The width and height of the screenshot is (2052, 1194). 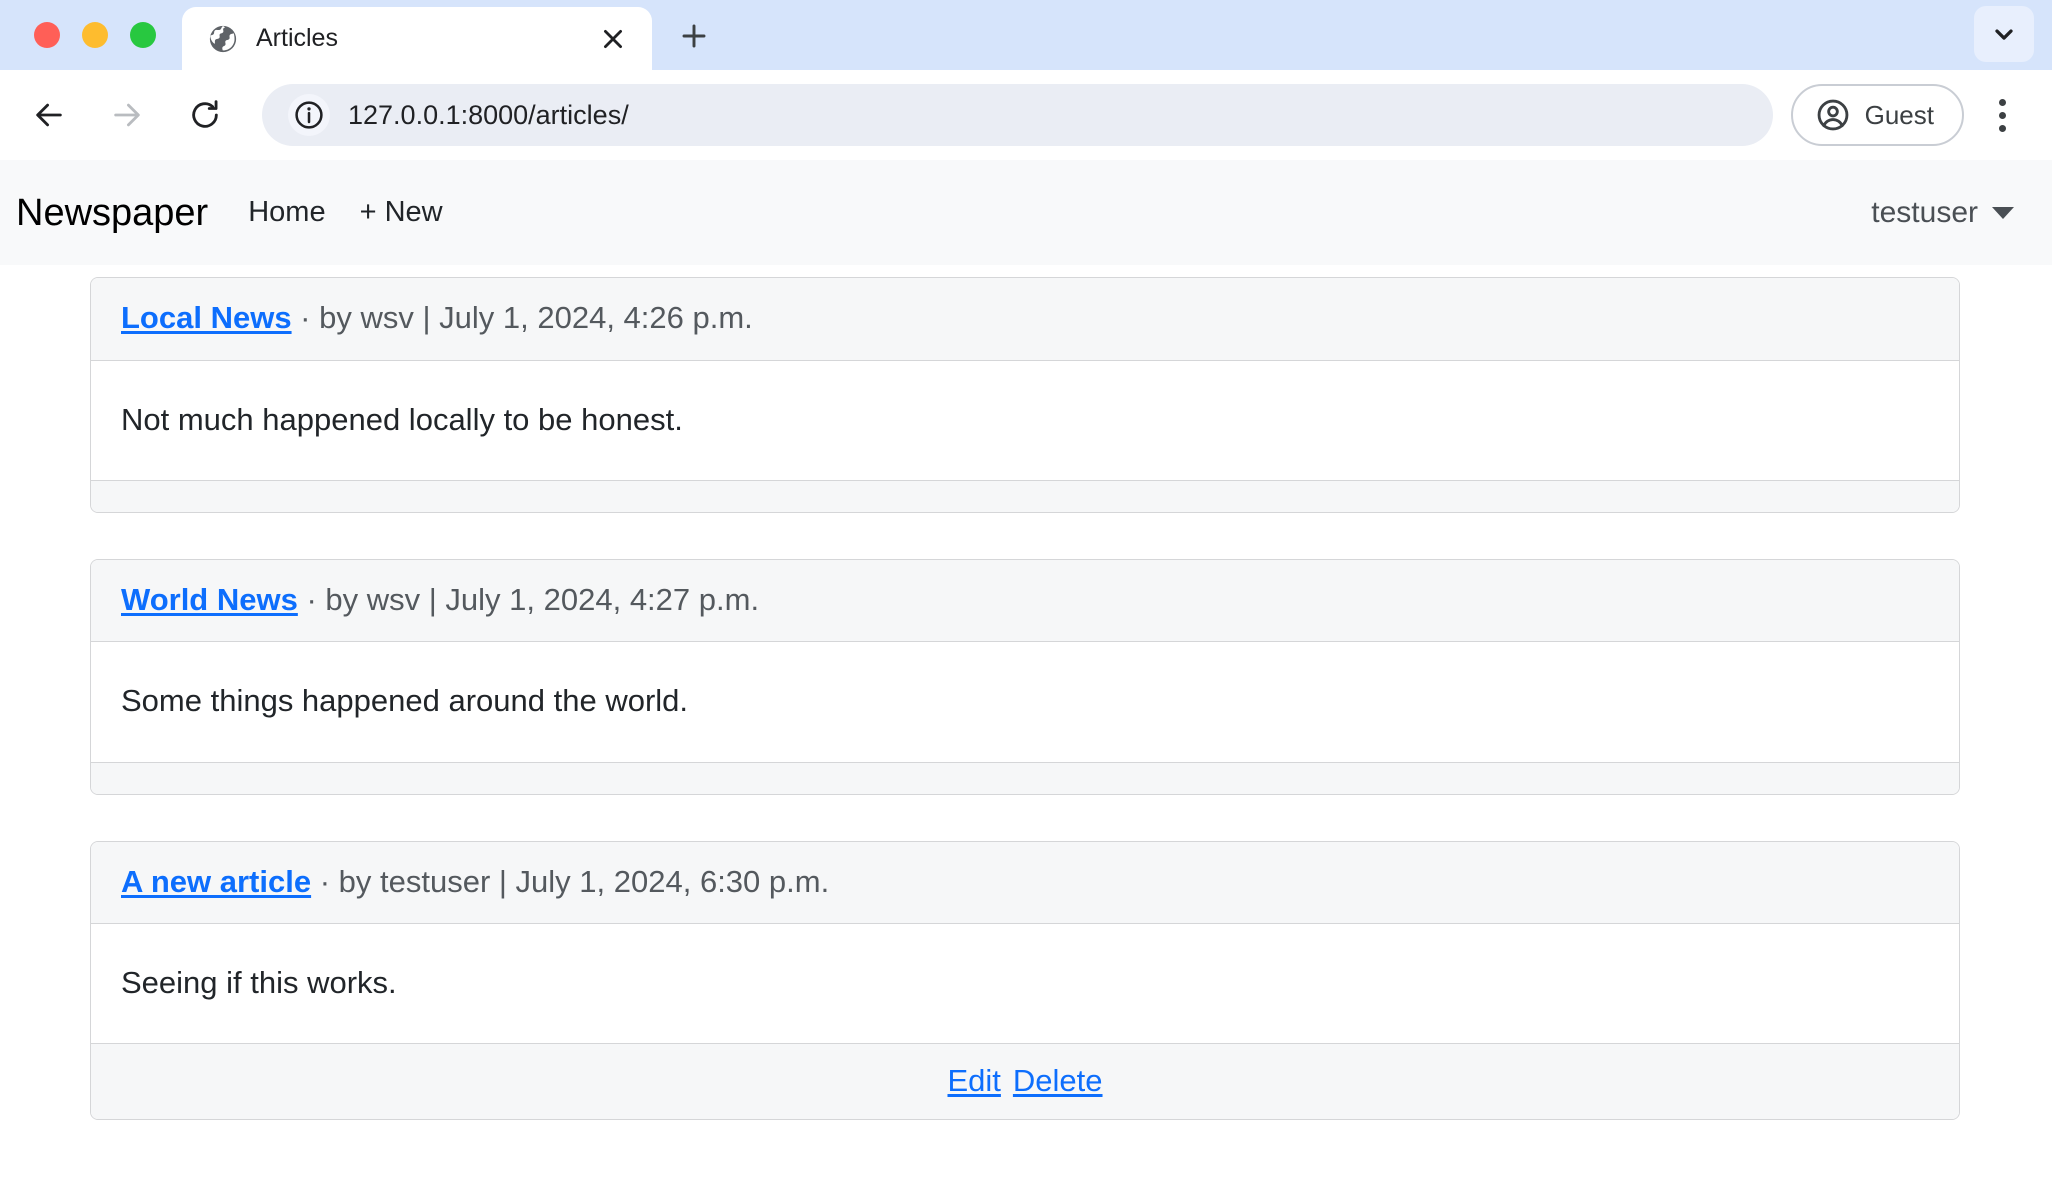 I want to click on close-tab-button, so click(x=613, y=39).